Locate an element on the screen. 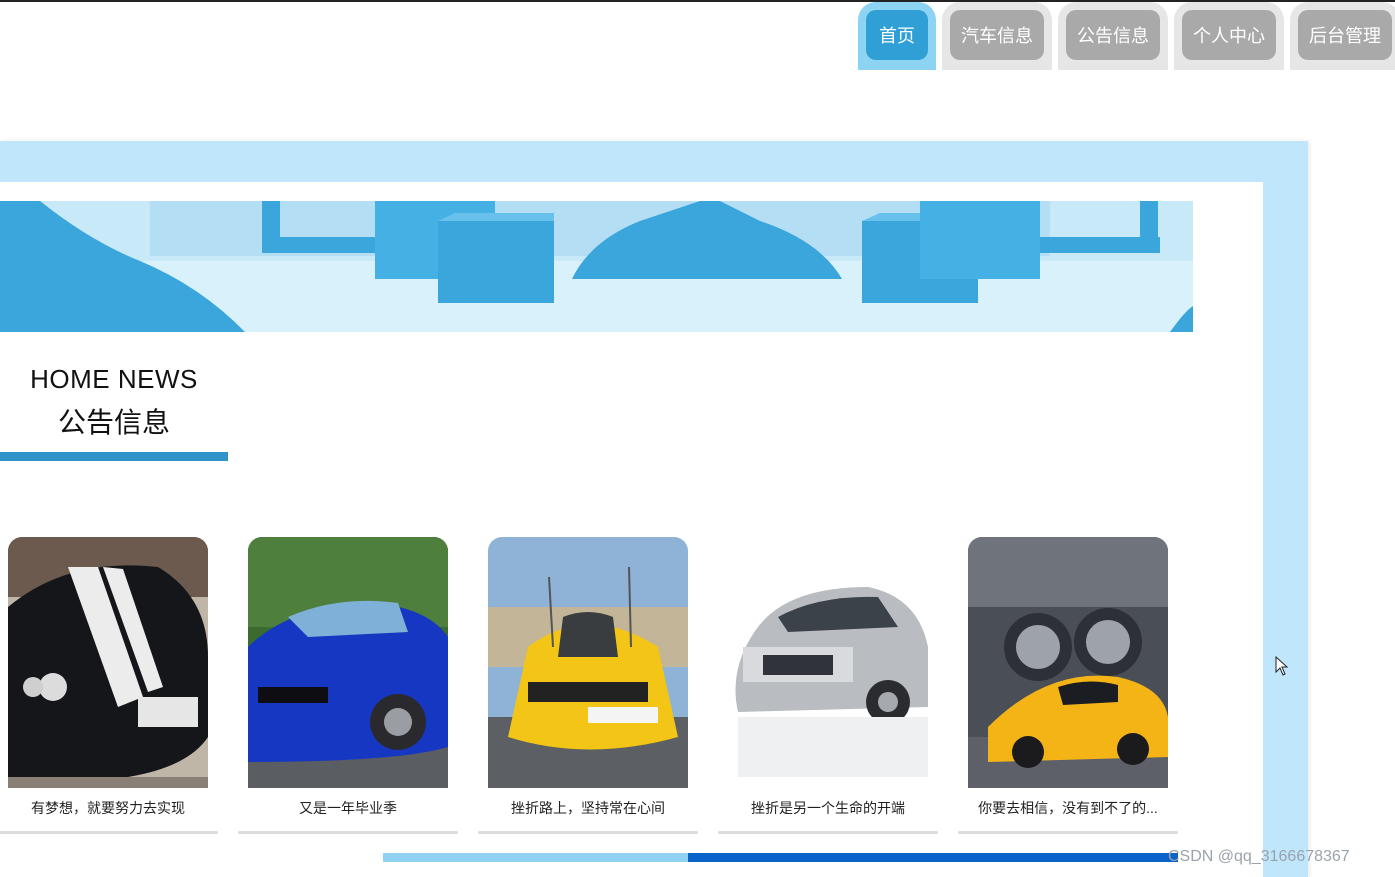  carousel-progress-bar is located at coordinates (780, 857).